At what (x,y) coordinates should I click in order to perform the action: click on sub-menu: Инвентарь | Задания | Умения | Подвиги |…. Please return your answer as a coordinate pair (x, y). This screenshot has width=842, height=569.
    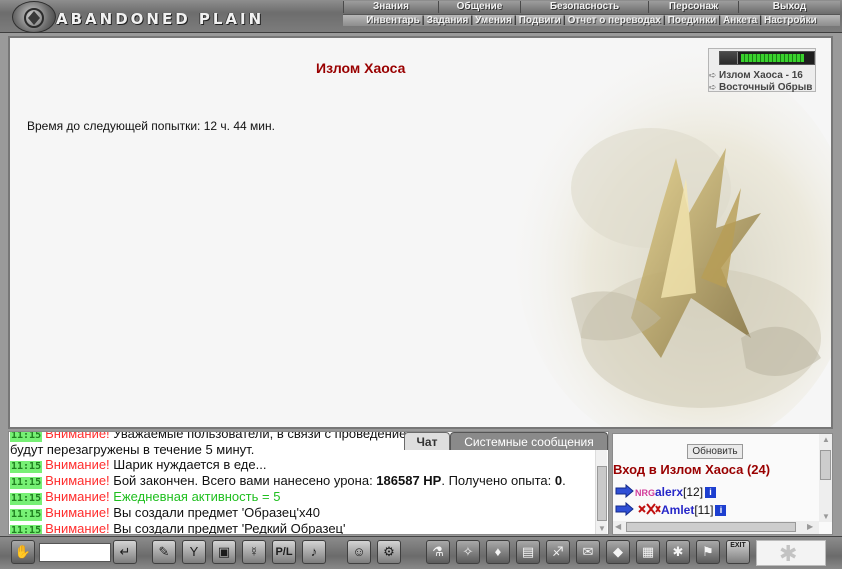
    Looking at the image, I should click on (591, 20).